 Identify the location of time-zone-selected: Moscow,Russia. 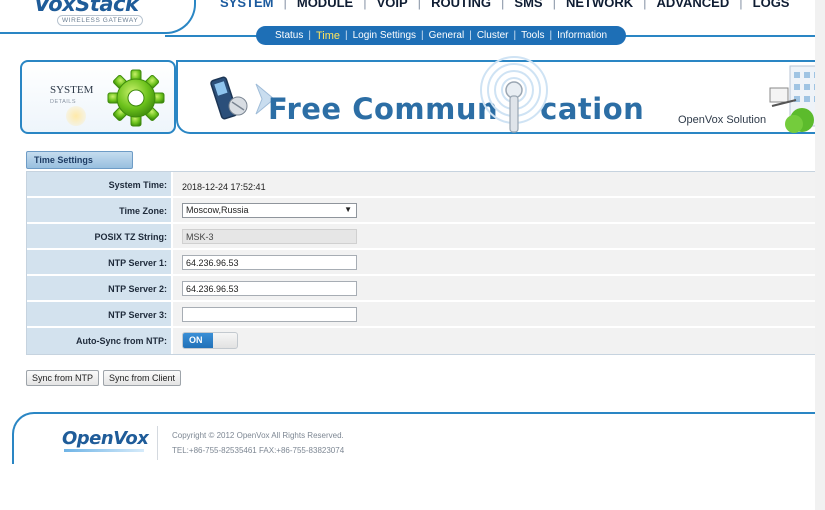
(217, 210).